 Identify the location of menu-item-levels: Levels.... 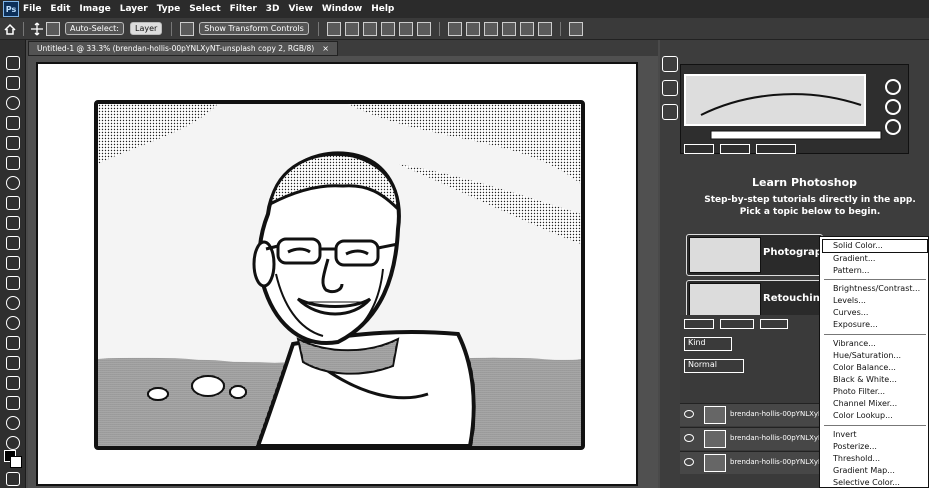
(849, 300).